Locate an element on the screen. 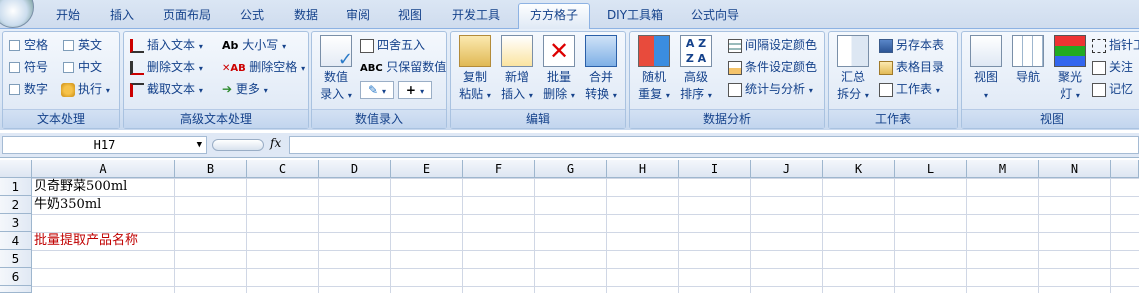 The image size is (1139, 293). english-checkbox: 英文 is located at coordinates (82, 45).